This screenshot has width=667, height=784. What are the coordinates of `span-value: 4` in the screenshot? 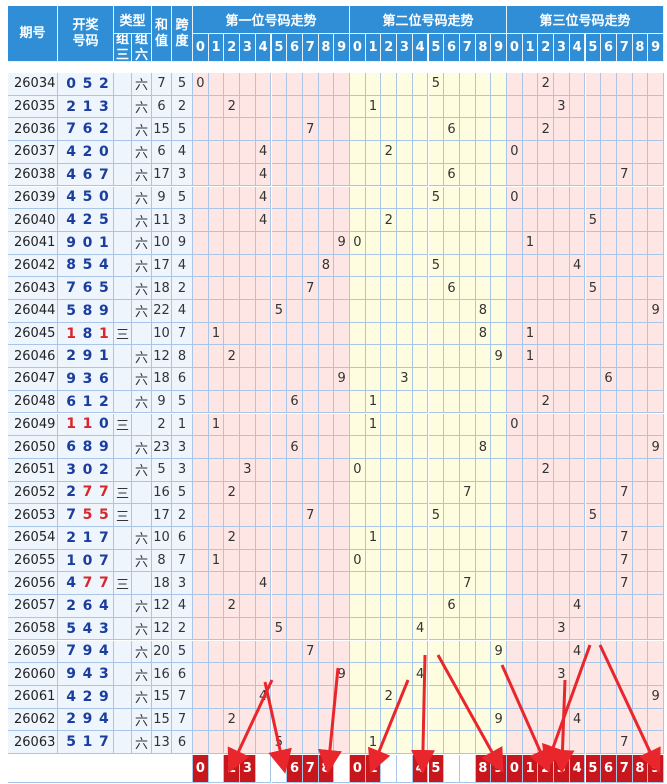 It's located at (182, 311).